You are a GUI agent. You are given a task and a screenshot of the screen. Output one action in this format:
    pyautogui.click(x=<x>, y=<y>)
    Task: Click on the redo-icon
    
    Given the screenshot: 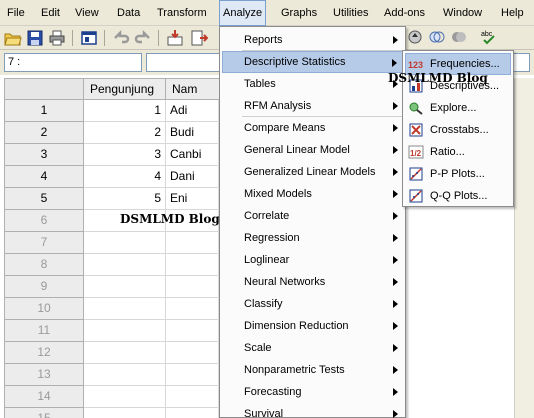 What is the action you would take?
    pyautogui.click(x=143, y=38)
    